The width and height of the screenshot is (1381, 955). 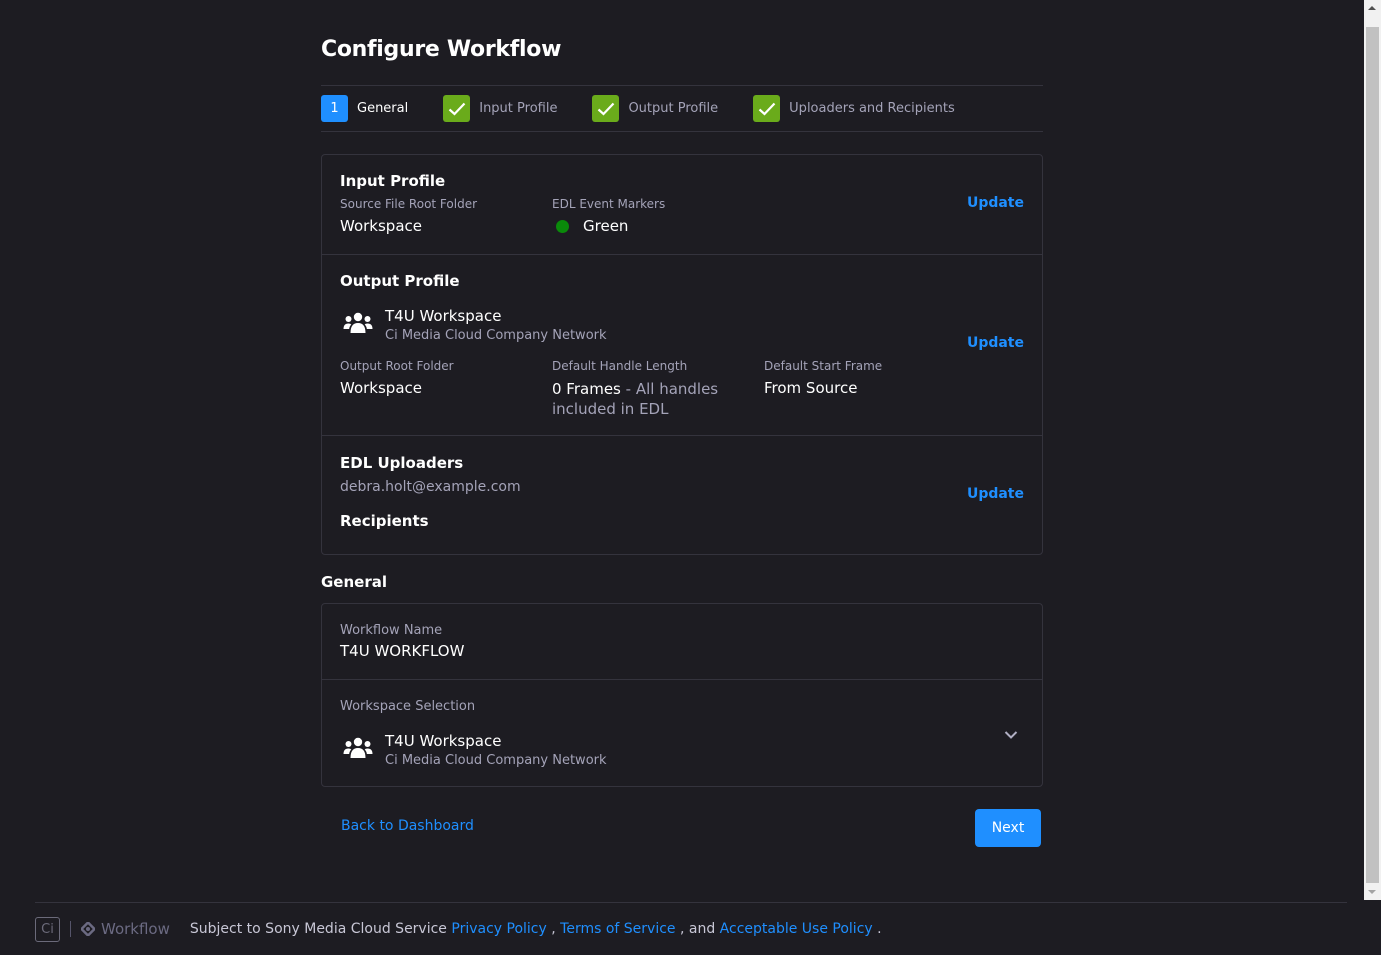 What do you see at coordinates (811, 388) in the screenshot?
I see `start-frame-value: From Source` at bounding box center [811, 388].